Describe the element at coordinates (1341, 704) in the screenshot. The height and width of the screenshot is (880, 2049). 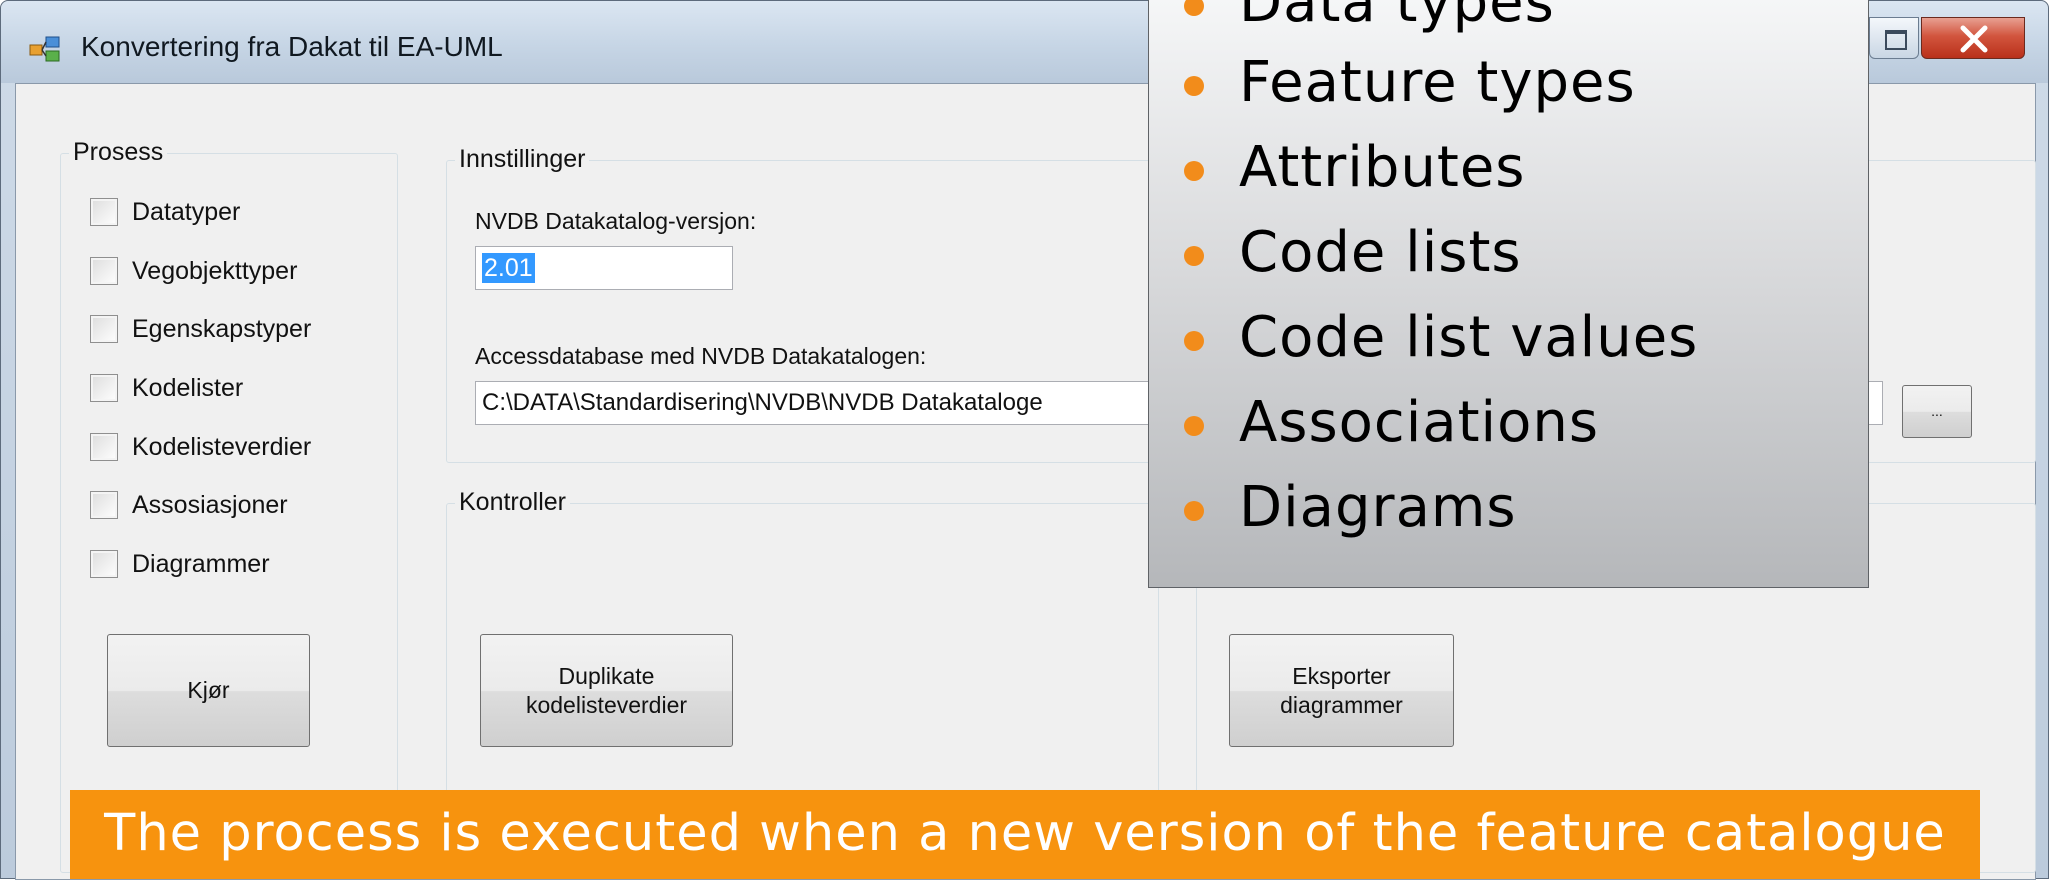
I see `export-button-line2: diagrammer` at that location.